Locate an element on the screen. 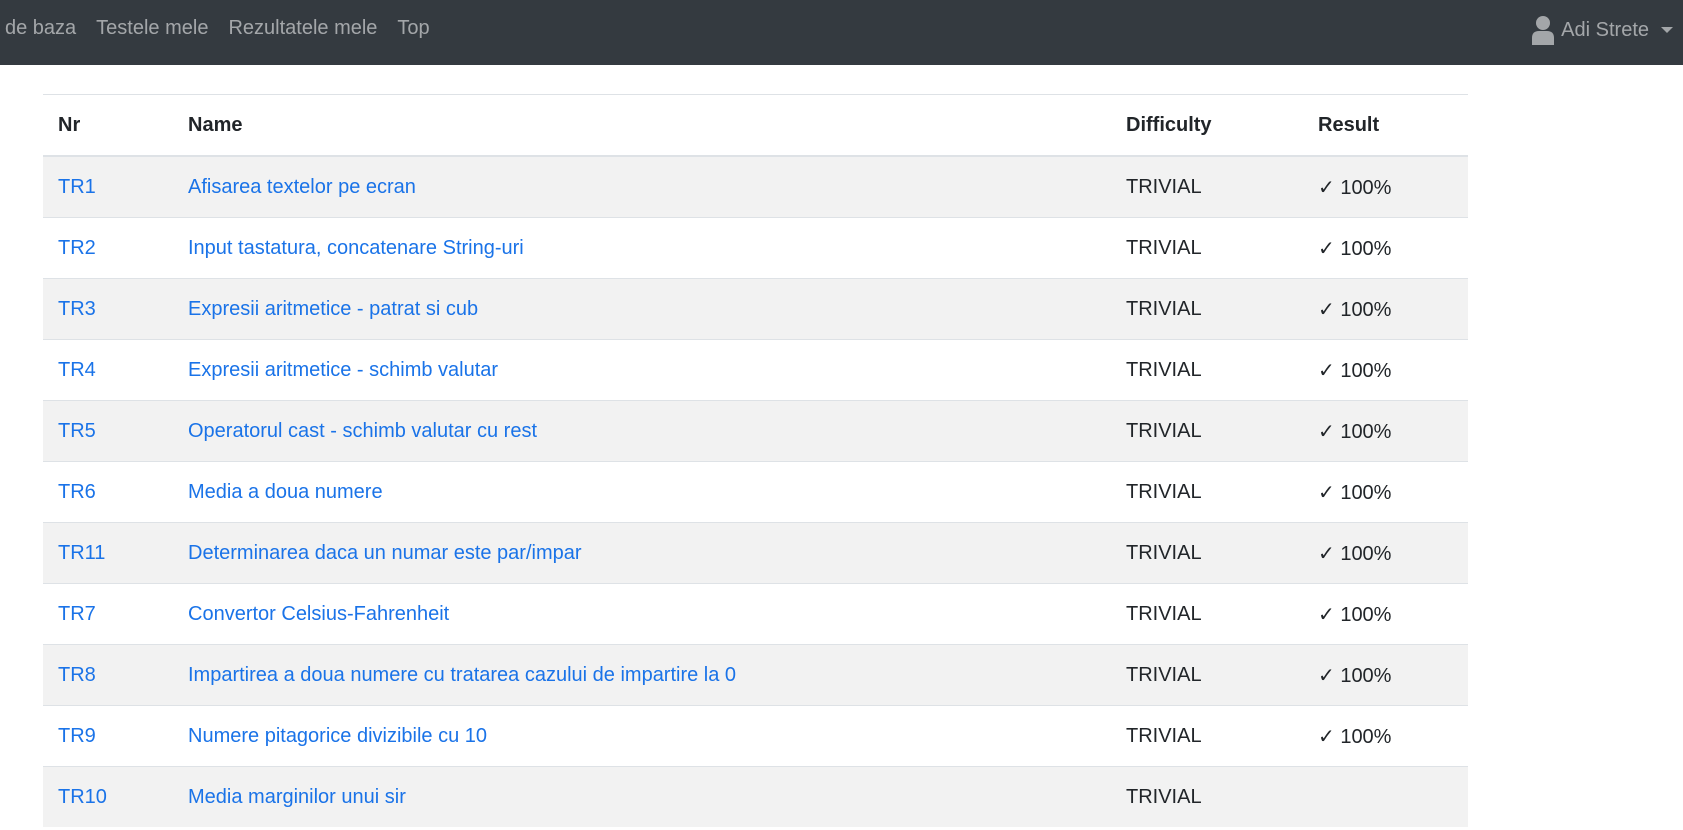  test-name-link: Media marginilor unui sir is located at coordinates (297, 797).